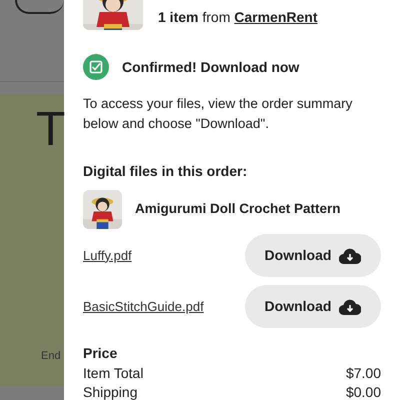 The height and width of the screenshot is (400, 400). What do you see at coordinates (218, 114) in the screenshot?
I see `instructions-text: To access your files, view the order summary below and choose "Download".` at bounding box center [218, 114].